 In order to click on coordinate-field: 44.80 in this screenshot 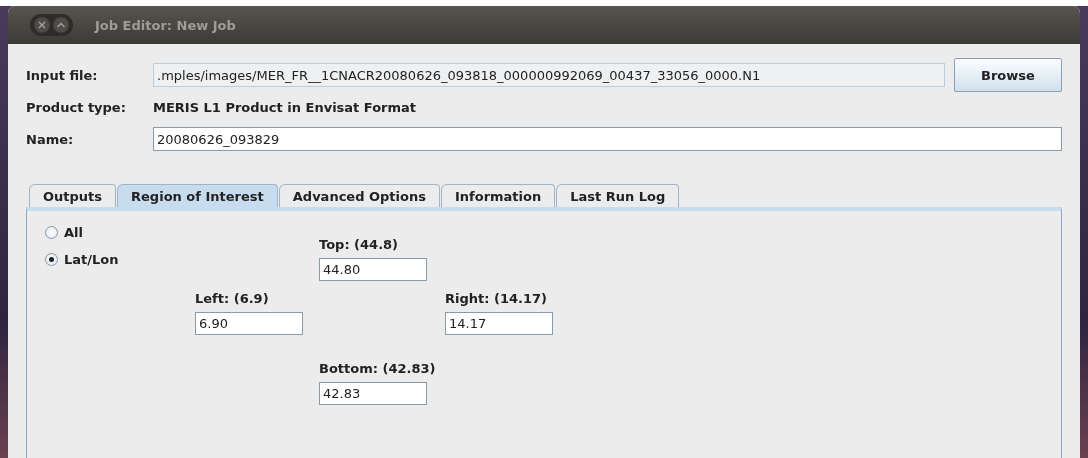, I will do `click(373, 269)`.